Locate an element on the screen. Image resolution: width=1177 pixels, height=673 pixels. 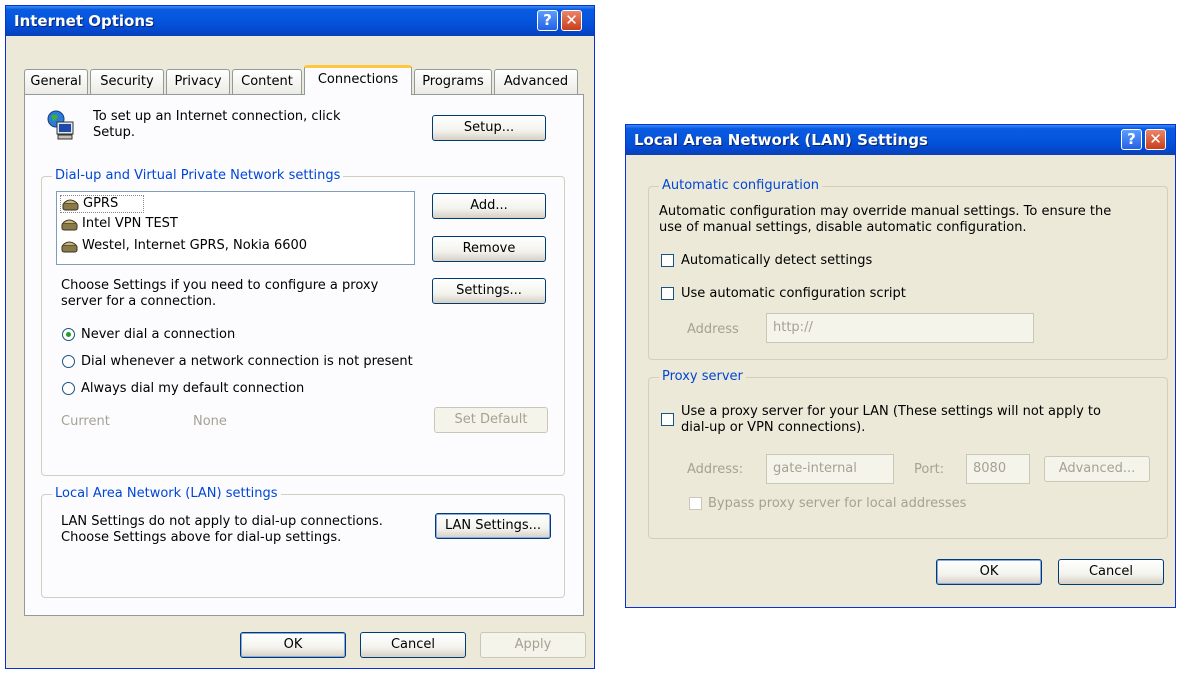
tab-advanced: Advanced is located at coordinates (536, 81).